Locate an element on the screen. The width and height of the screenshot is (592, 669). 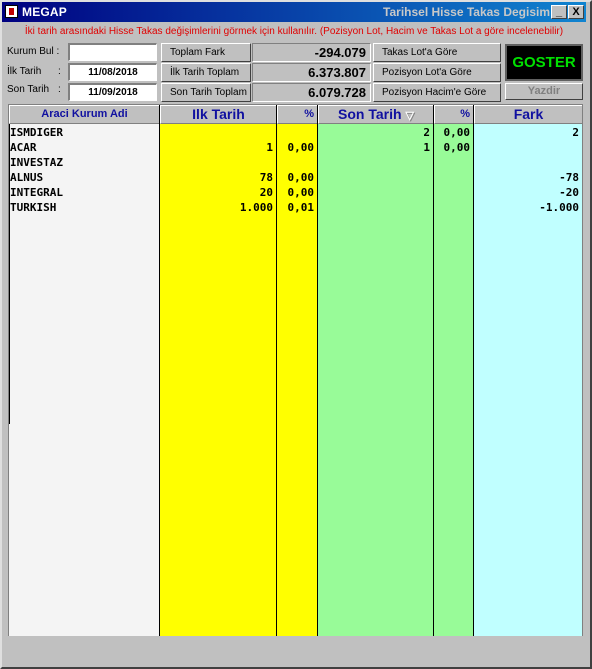
table-cell-son: 1 is located at coordinates (375, 147).